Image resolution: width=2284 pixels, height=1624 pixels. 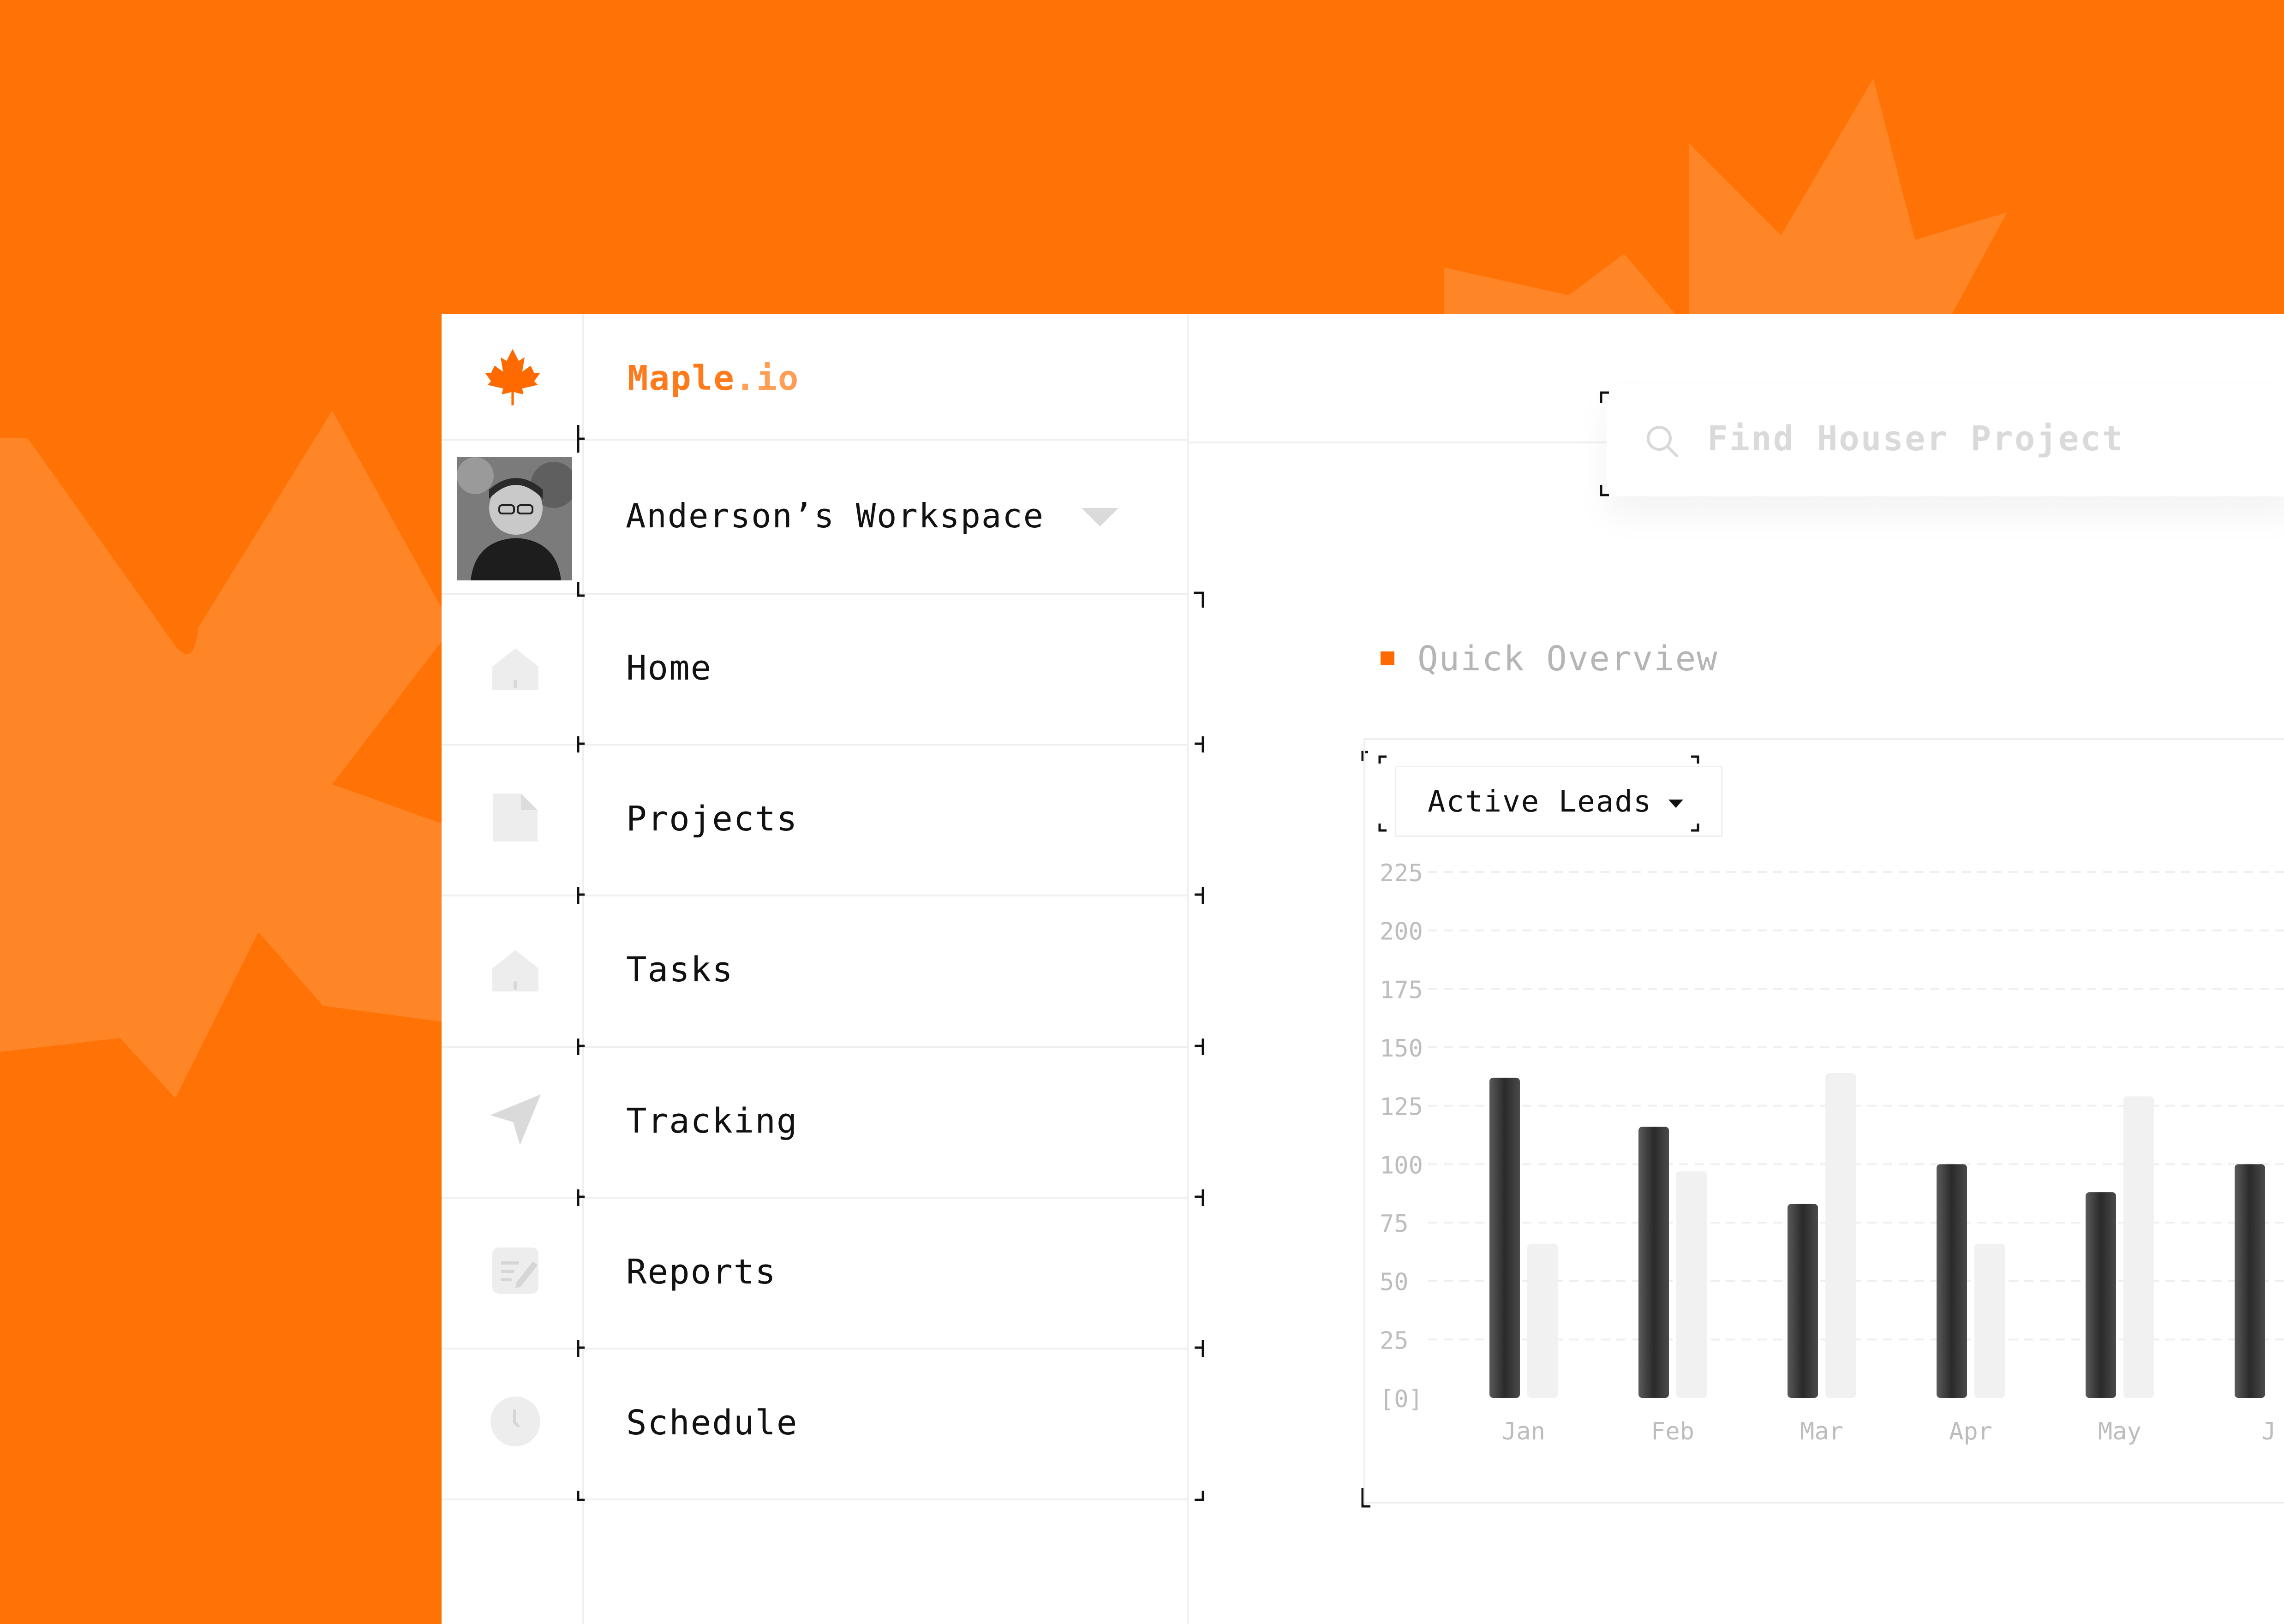 I want to click on y-tick-label: 25, so click(x=1394, y=1341).